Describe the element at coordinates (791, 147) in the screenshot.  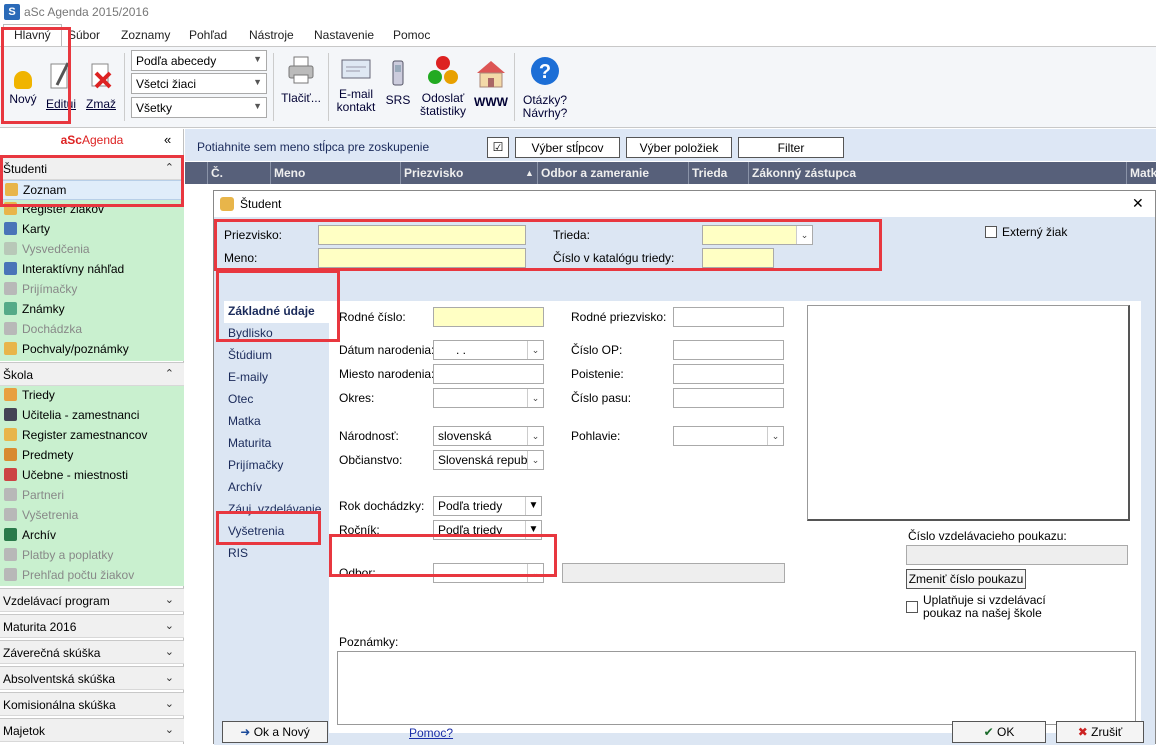
I see `filter-button: Filter` at that location.